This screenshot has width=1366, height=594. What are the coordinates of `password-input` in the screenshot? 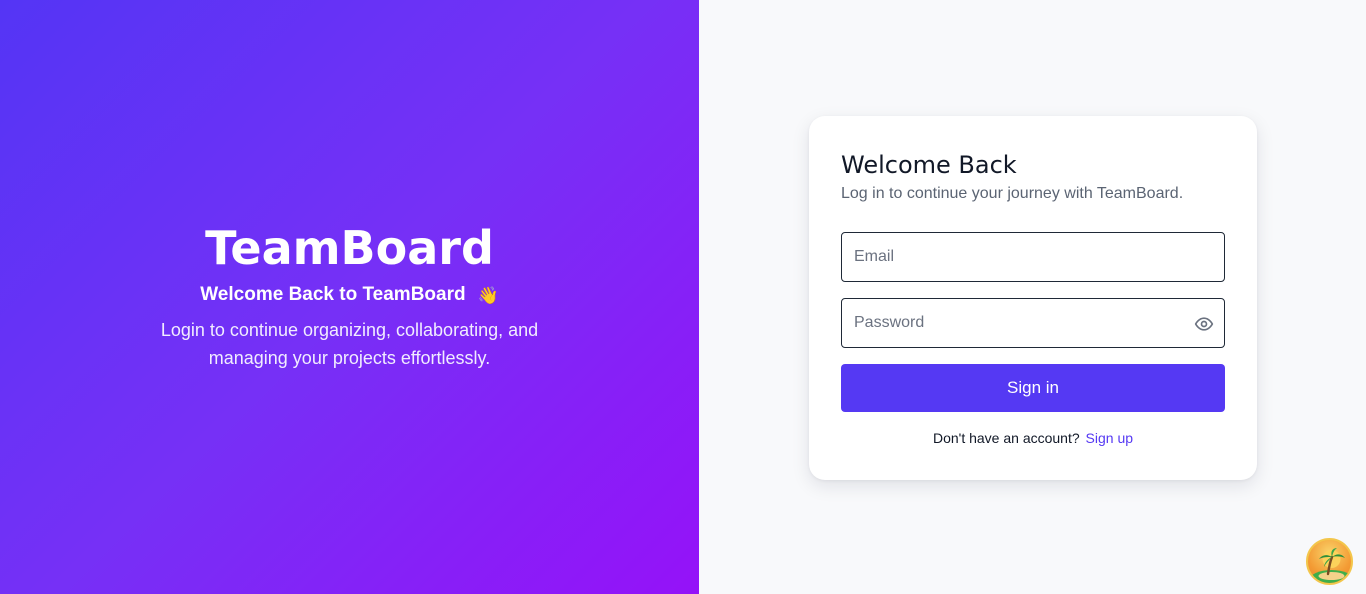 It's located at (1033, 323).